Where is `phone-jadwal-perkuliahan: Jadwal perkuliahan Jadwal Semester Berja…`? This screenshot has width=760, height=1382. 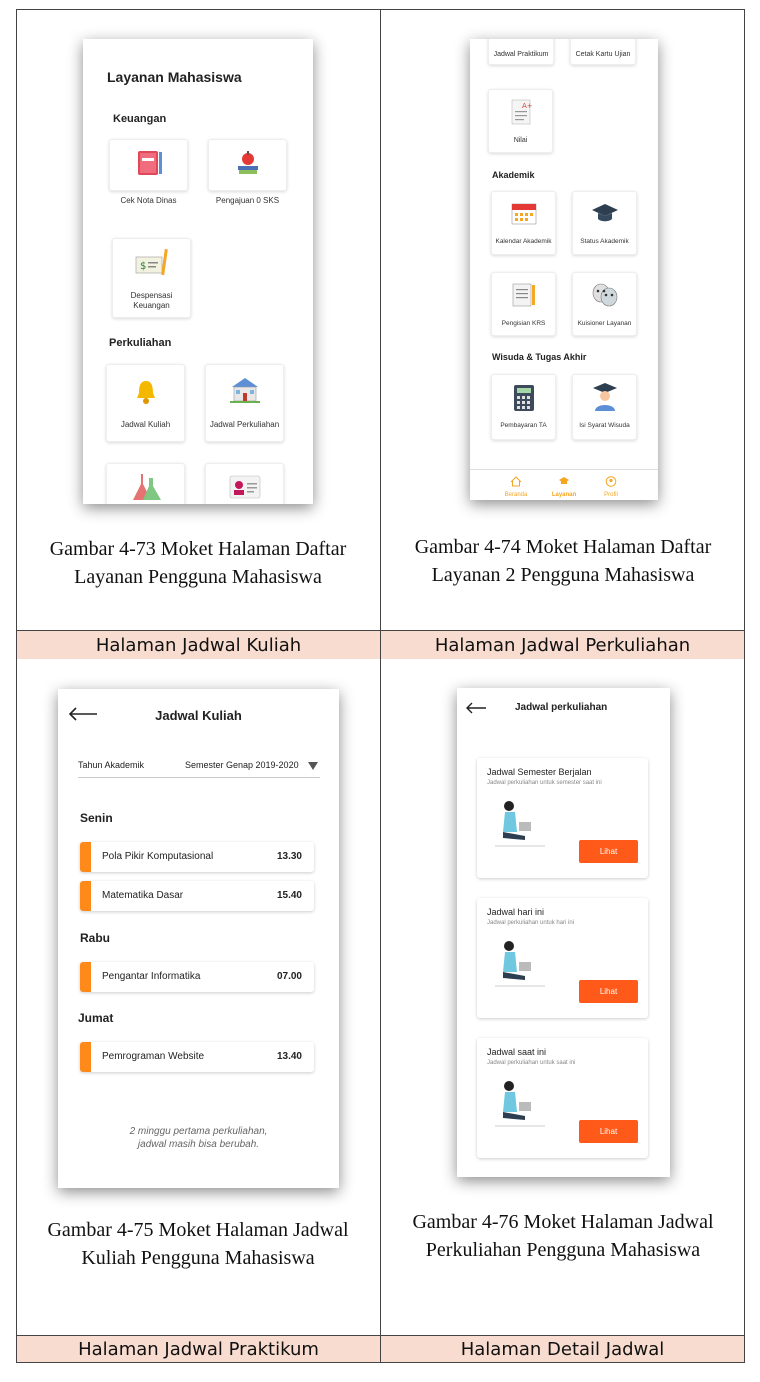 phone-jadwal-perkuliahan: Jadwal perkuliahan Jadwal Semester Berja… is located at coordinates (563, 932).